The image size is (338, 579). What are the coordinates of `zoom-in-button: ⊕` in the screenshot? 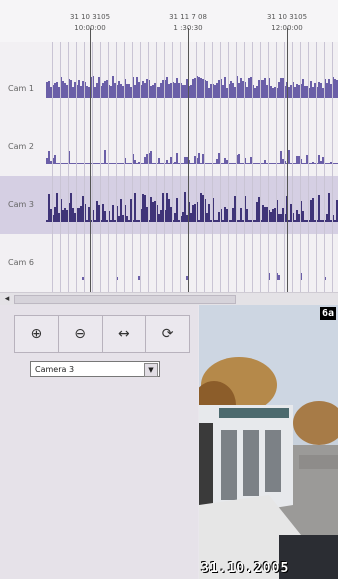 It's located at (37, 334).